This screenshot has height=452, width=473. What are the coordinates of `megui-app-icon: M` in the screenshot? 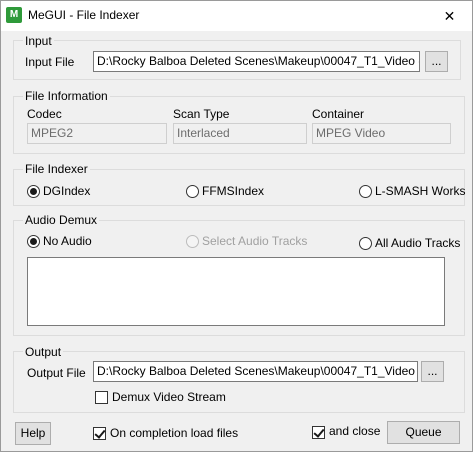 It's located at (14, 15).